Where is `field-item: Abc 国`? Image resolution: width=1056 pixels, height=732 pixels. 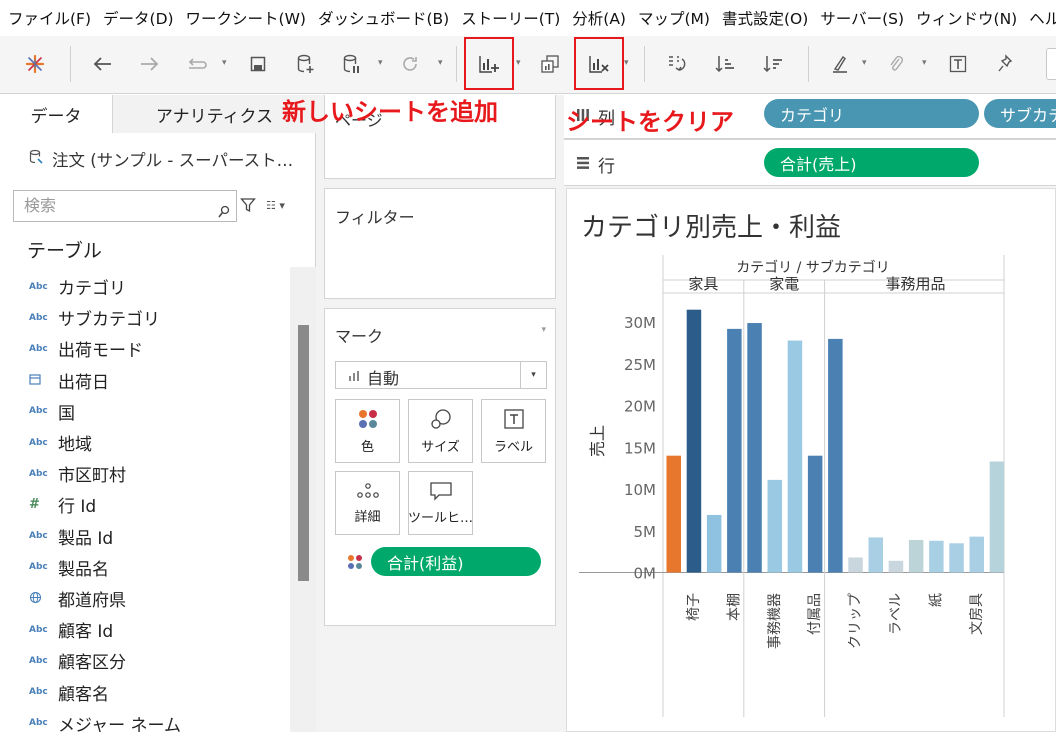 field-item: Abc 国 is located at coordinates (145, 411).